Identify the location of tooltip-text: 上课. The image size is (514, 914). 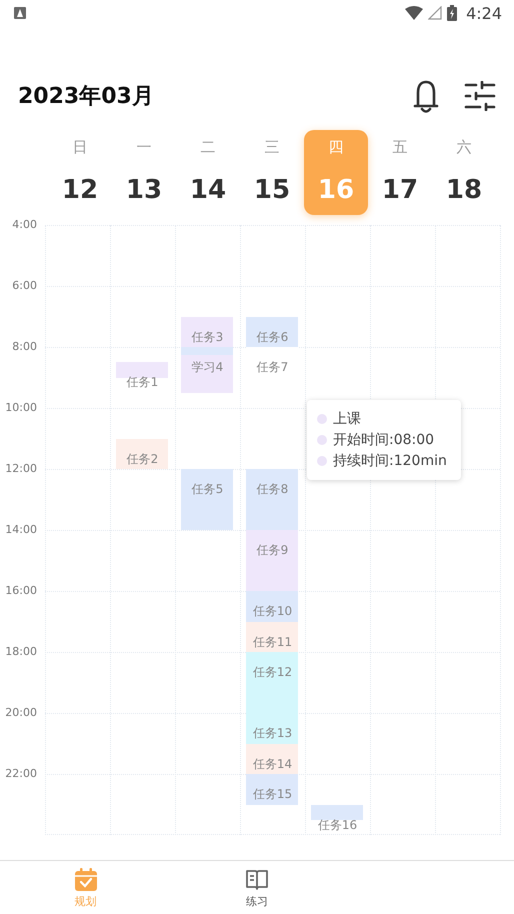
(347, 419).